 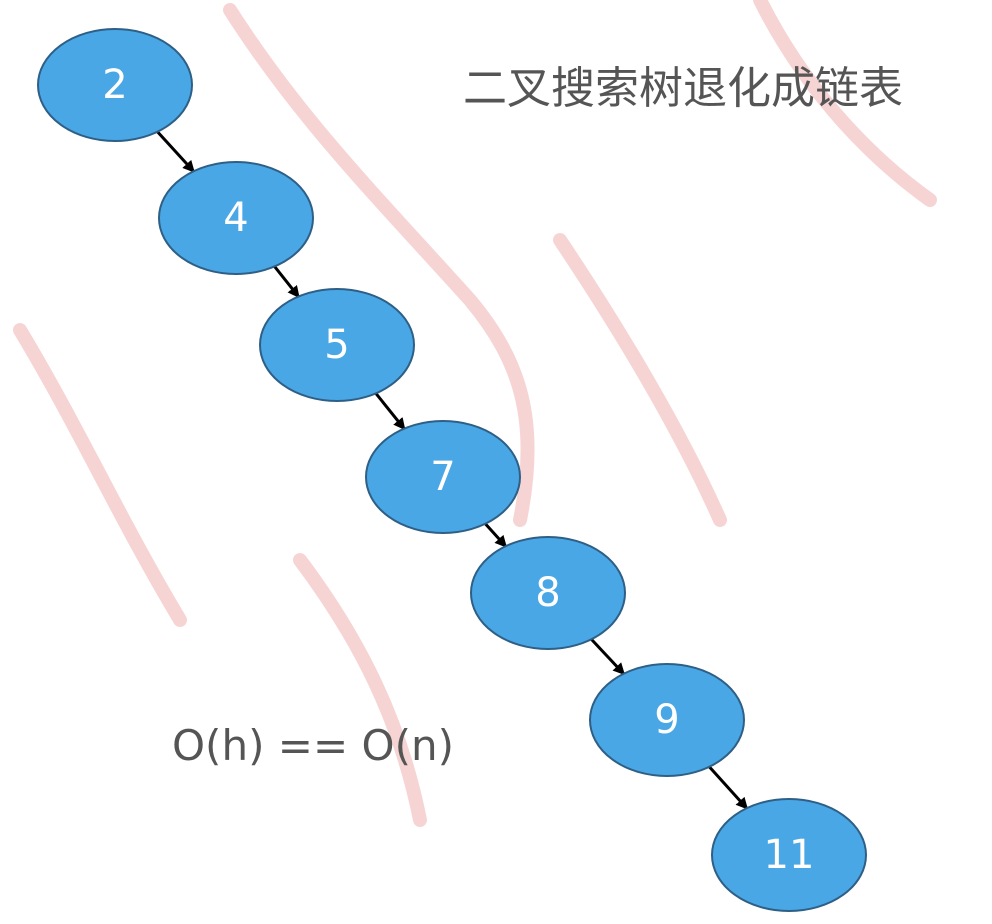 I want to click on node-label: 9, so click(x=666, y=720).